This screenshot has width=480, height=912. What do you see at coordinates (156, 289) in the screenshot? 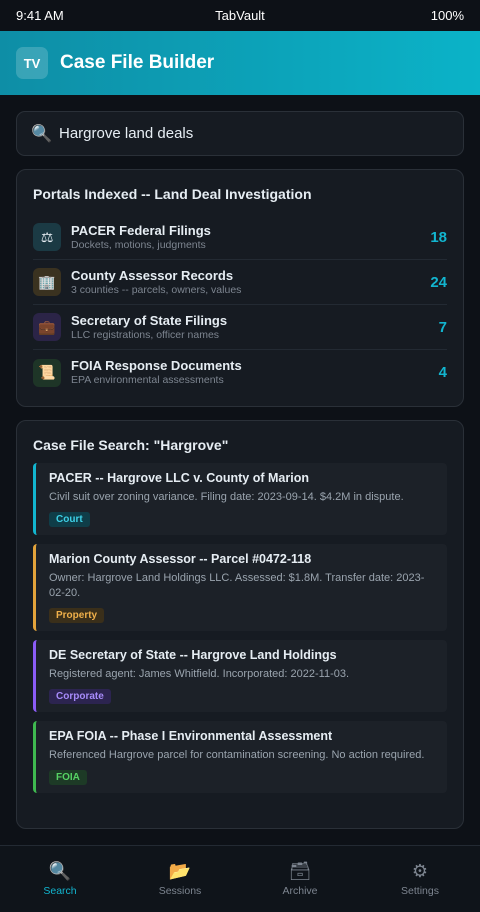
I see `portal-subtitle: 3 counties -- parcels, owners, values` at bounding box center [156, 289].